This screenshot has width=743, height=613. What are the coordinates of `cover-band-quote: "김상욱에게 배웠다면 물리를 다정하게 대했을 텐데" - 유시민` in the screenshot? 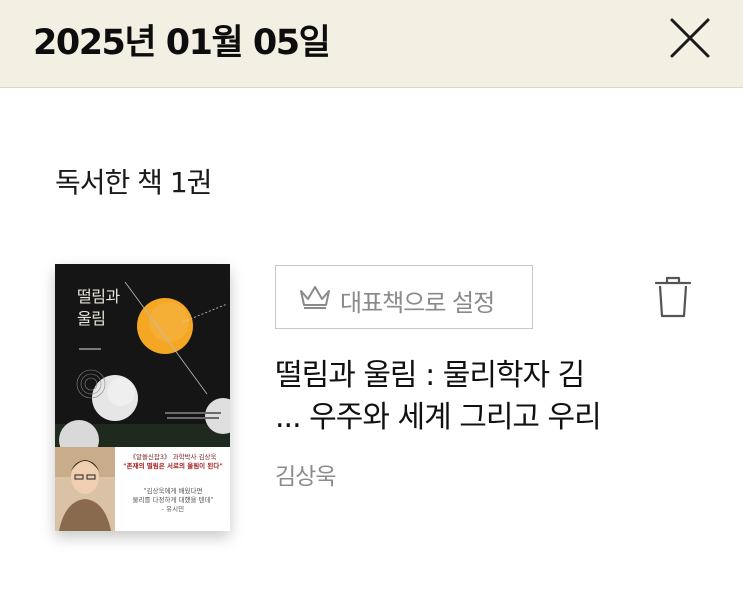 It's located at (173, 500).